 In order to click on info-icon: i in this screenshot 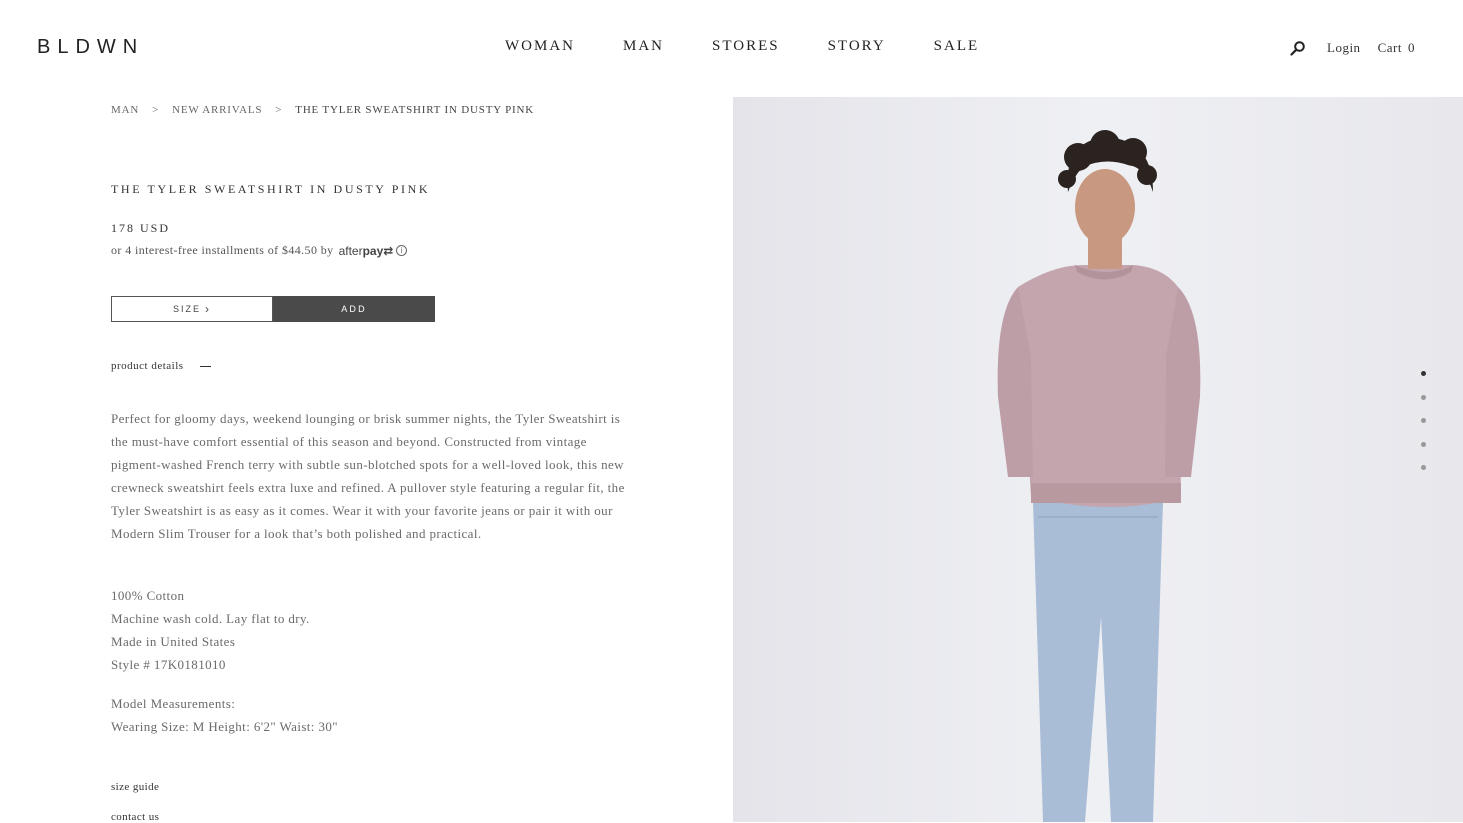, I will do `click(402, 250)`.